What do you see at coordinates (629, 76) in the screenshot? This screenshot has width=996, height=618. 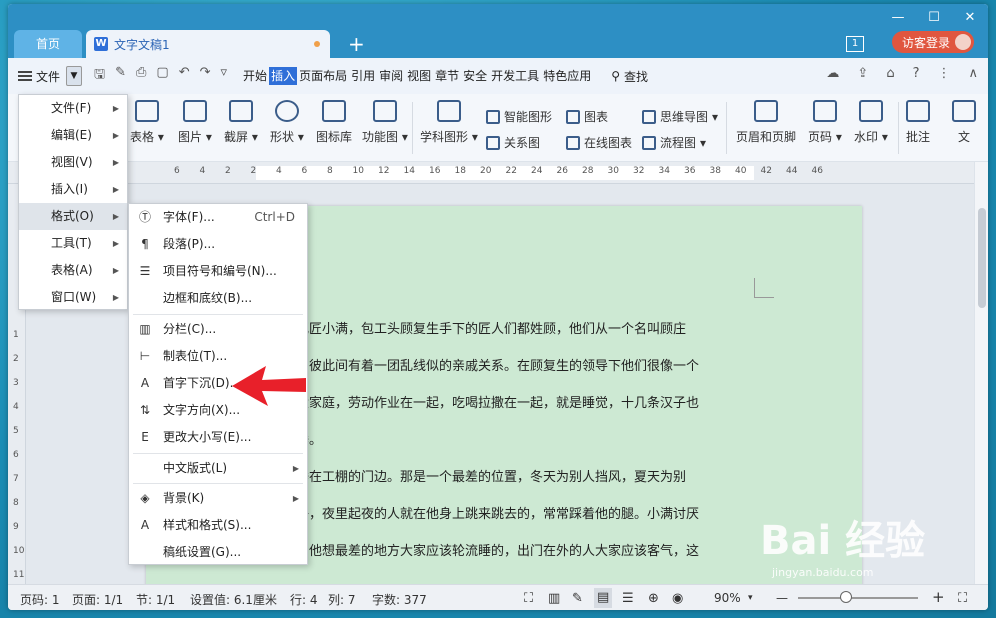 I see `search-button: ⚲ 查找` at bounding box center [629, 76].